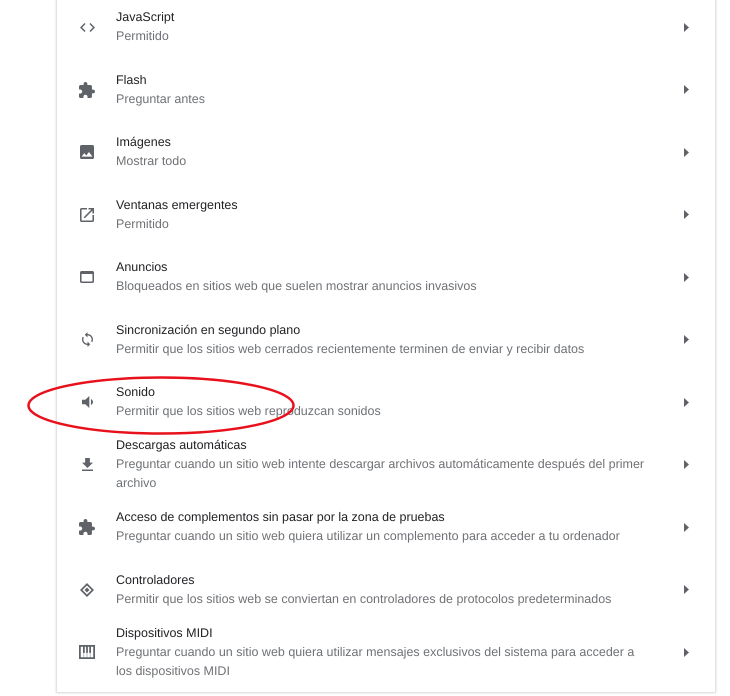 The width and height of the screenshot is (730, 696). I want to click on setting-title: Imágenes, so click(144, 143).